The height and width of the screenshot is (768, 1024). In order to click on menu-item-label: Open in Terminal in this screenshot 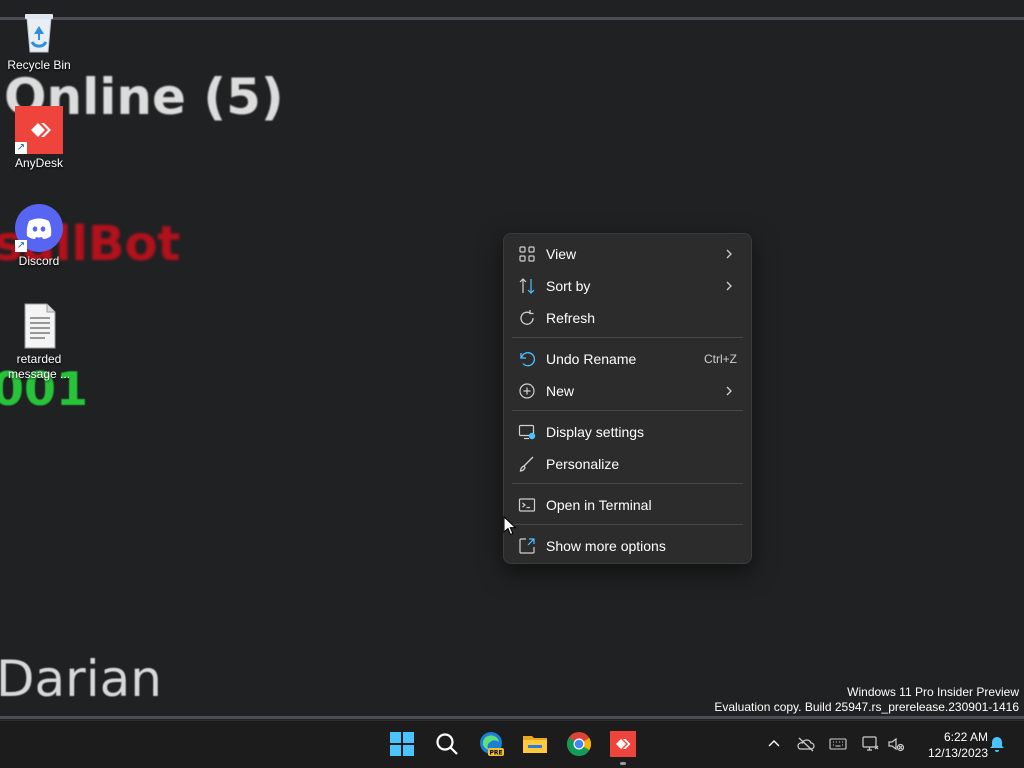, I will do `click(599, 505)`.